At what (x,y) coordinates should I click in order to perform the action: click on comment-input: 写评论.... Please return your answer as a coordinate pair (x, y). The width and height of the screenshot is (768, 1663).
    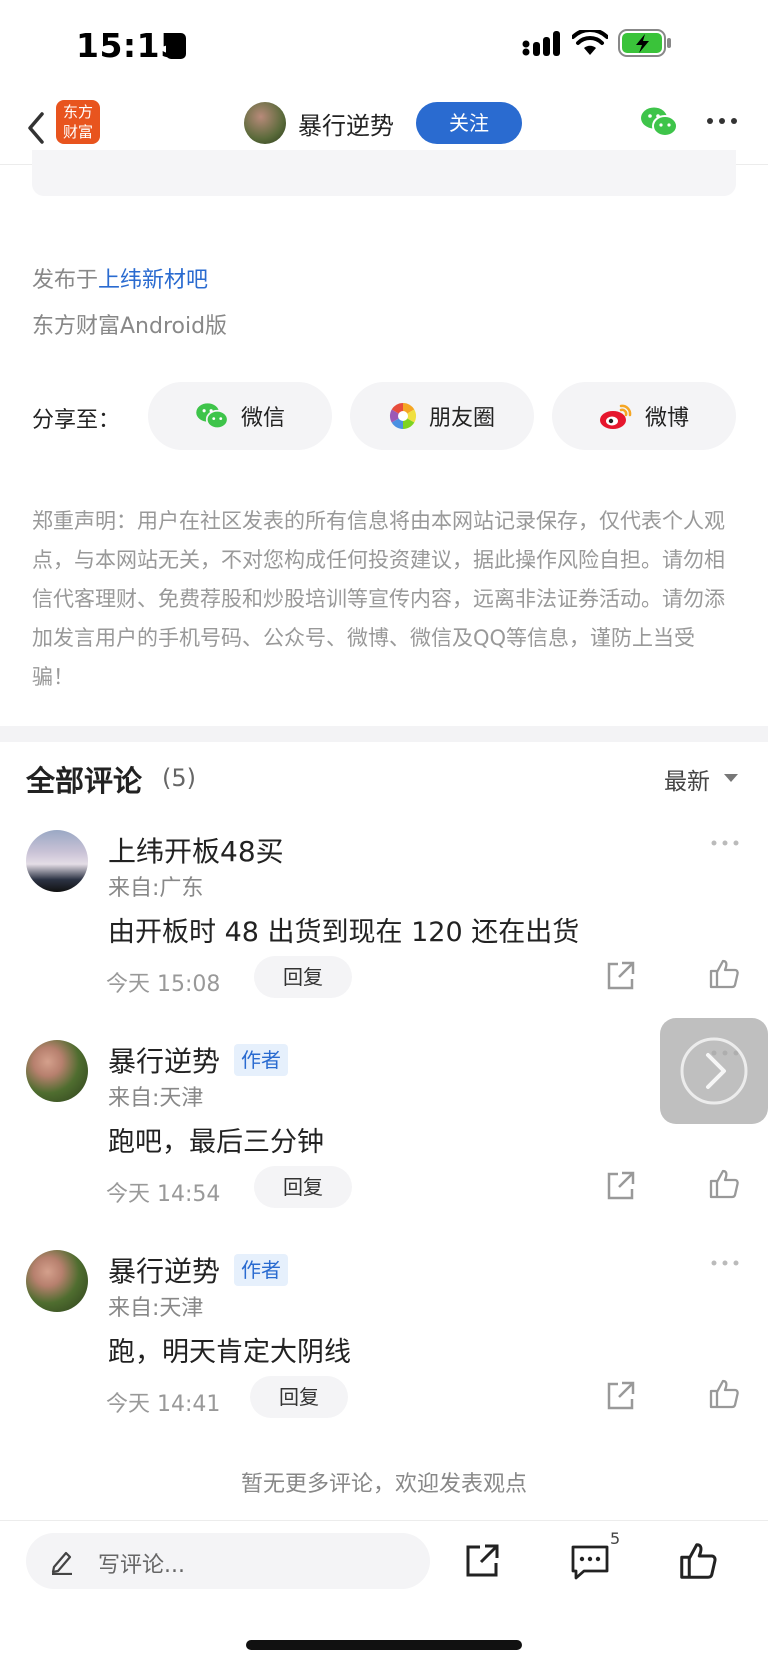
    Looking at the image, I should click on (228, 1561).